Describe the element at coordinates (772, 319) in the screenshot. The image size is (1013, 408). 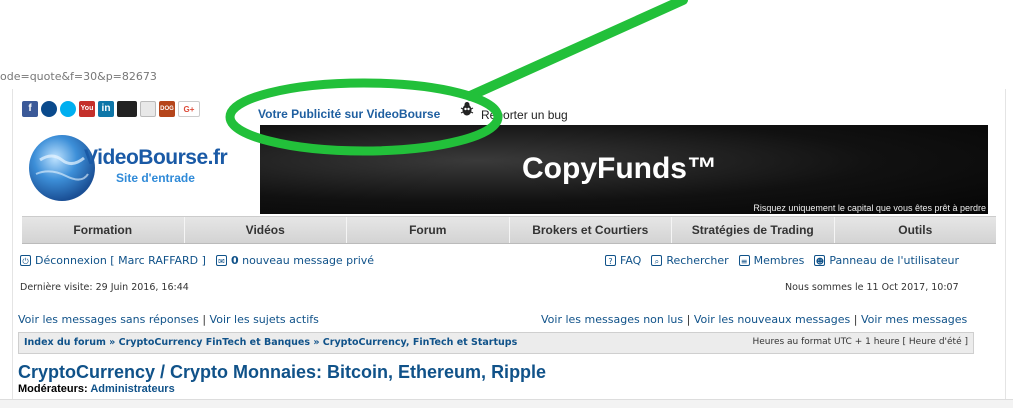
I see `new-posts-link: Voir les nouveaux messages` at that location.